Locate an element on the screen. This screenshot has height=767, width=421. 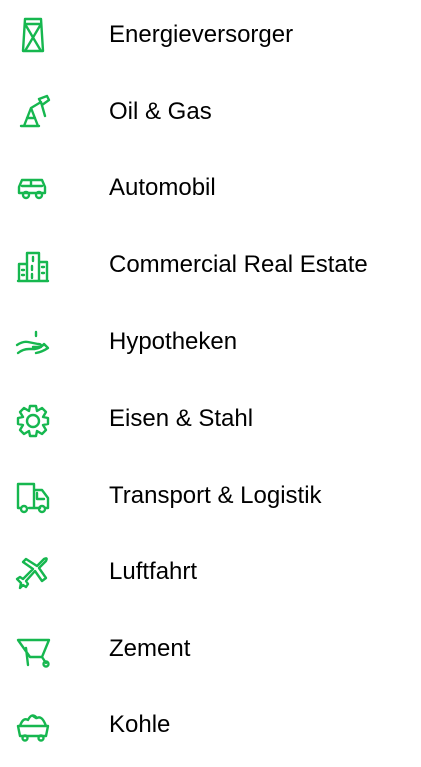
sector-label: Commercial Real Estate is located at coordinates (238, 264).